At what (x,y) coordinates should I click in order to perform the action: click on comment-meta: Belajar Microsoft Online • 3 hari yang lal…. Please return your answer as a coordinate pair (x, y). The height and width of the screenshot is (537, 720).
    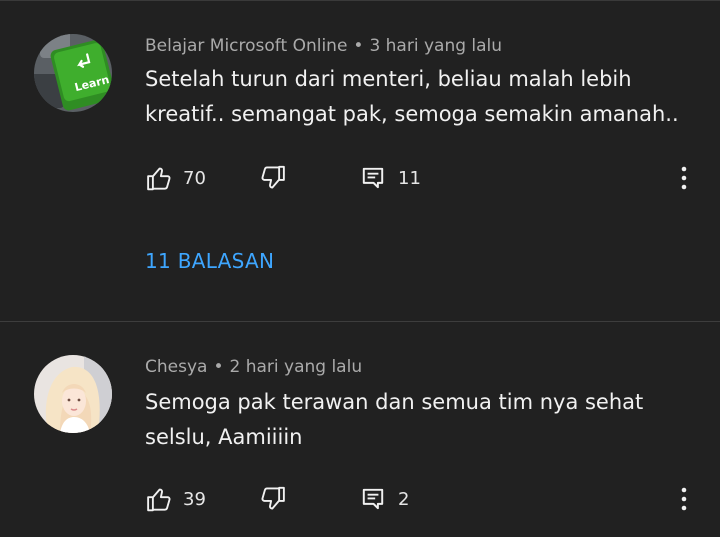
    Looking at the image, I should click on (323, 46).